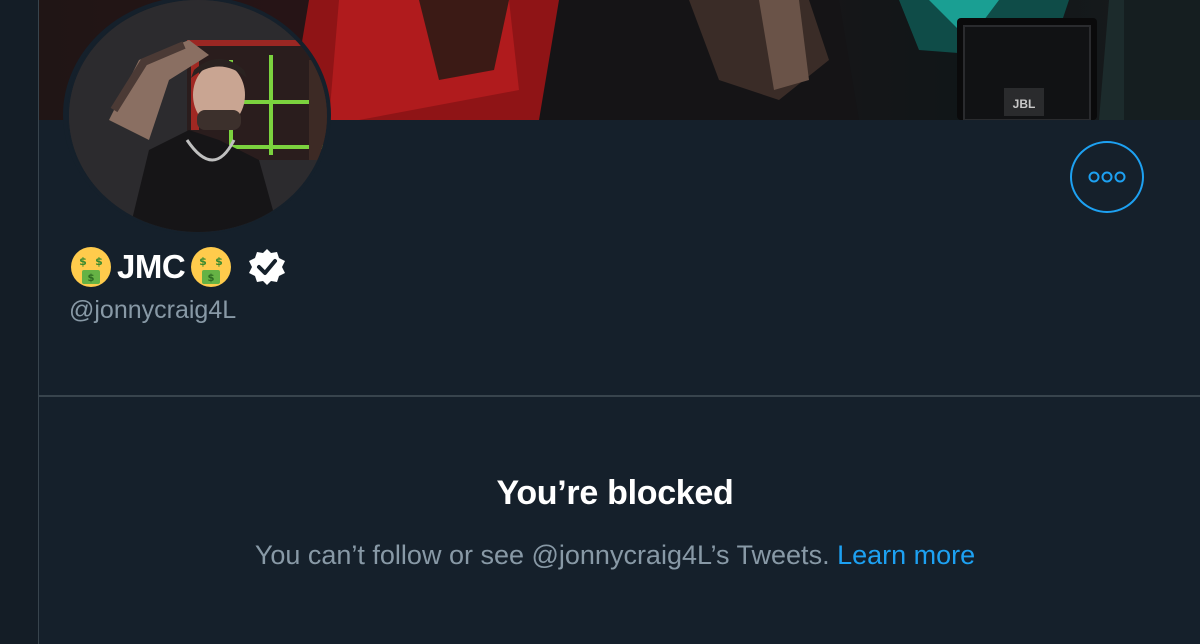 The height and width of the screenshot is (644, 1200). What do you see at coordinates (906, 555) in the screenshot?
I see `learn-more-link: Learn more` at bounding box center [906, 555].